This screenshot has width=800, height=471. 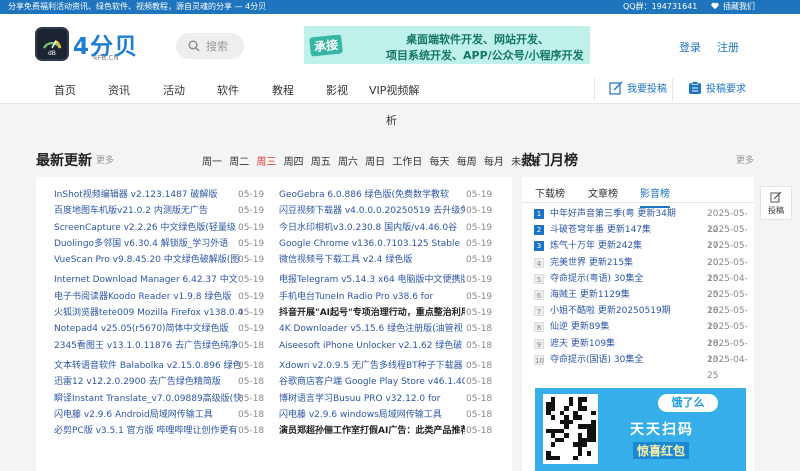 What do you see at coordinates (728, 47) in the screenshot?
I see `register-link: 注册` at bounding box center [728, 47].